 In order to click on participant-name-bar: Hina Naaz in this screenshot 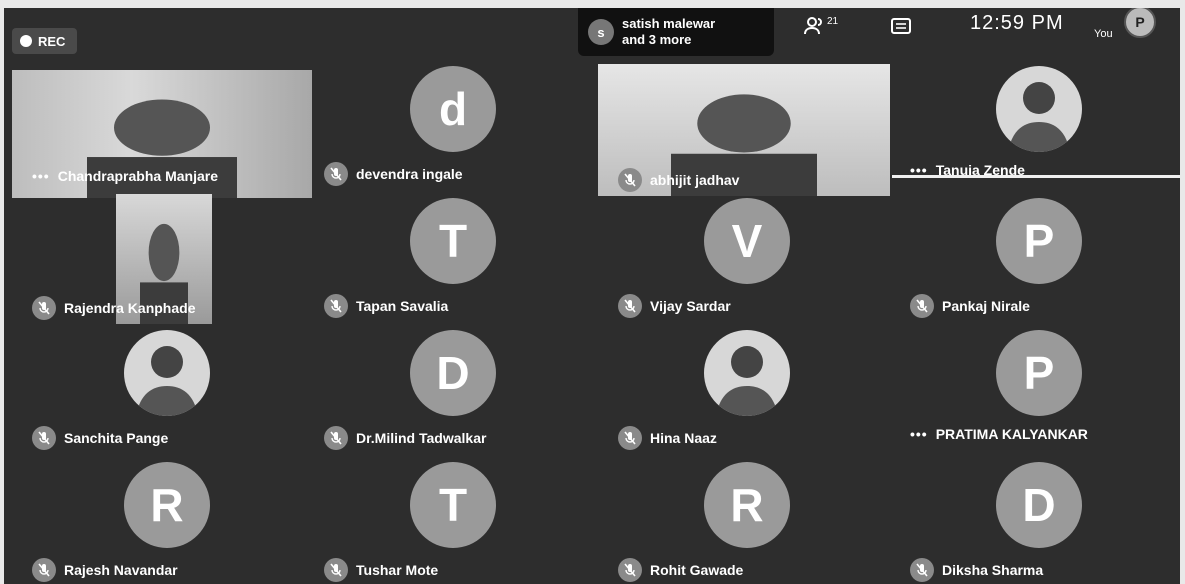, I will do `click(667, 438)`.